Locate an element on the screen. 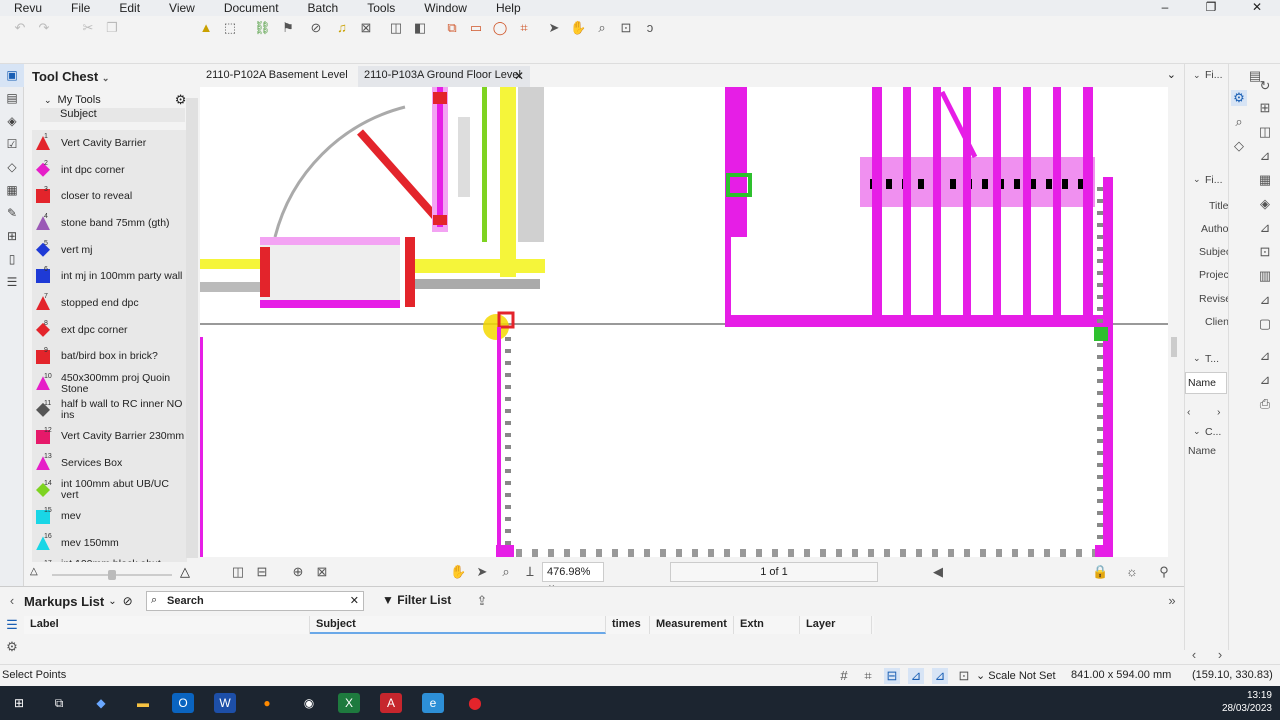 This screenshot has width=1280, height=720. split-icon: ⊟ is located at coordinates (262, 572).